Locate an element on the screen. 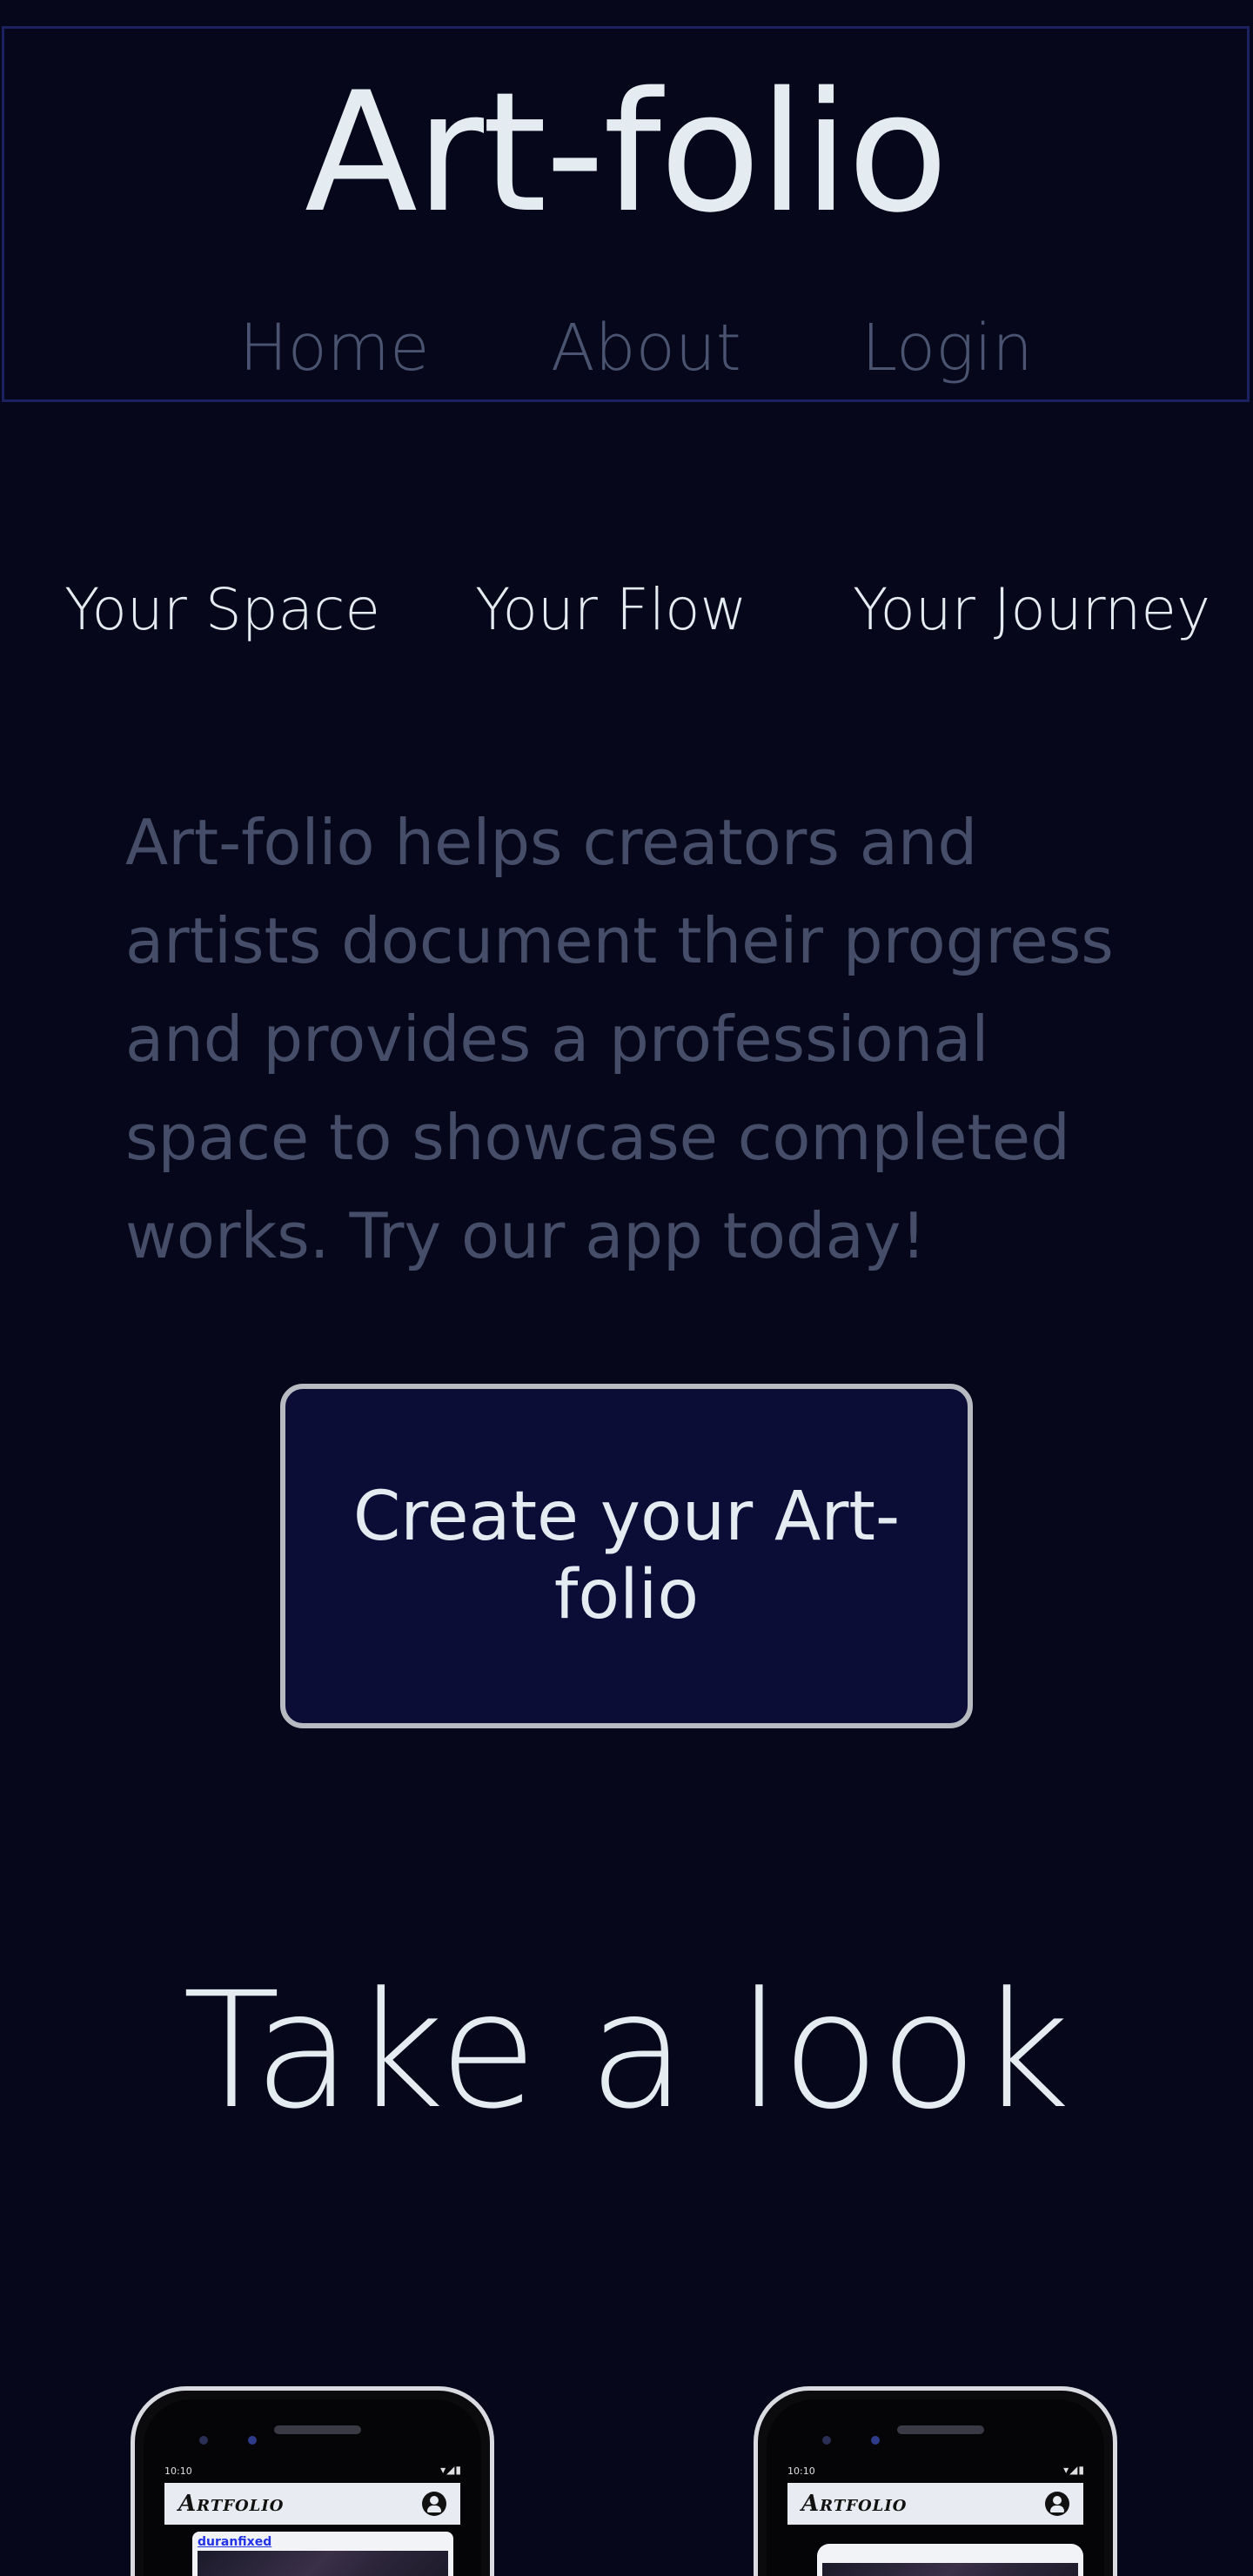  site-header: Art-folio Home About Login is located at coordinates (626, 214).